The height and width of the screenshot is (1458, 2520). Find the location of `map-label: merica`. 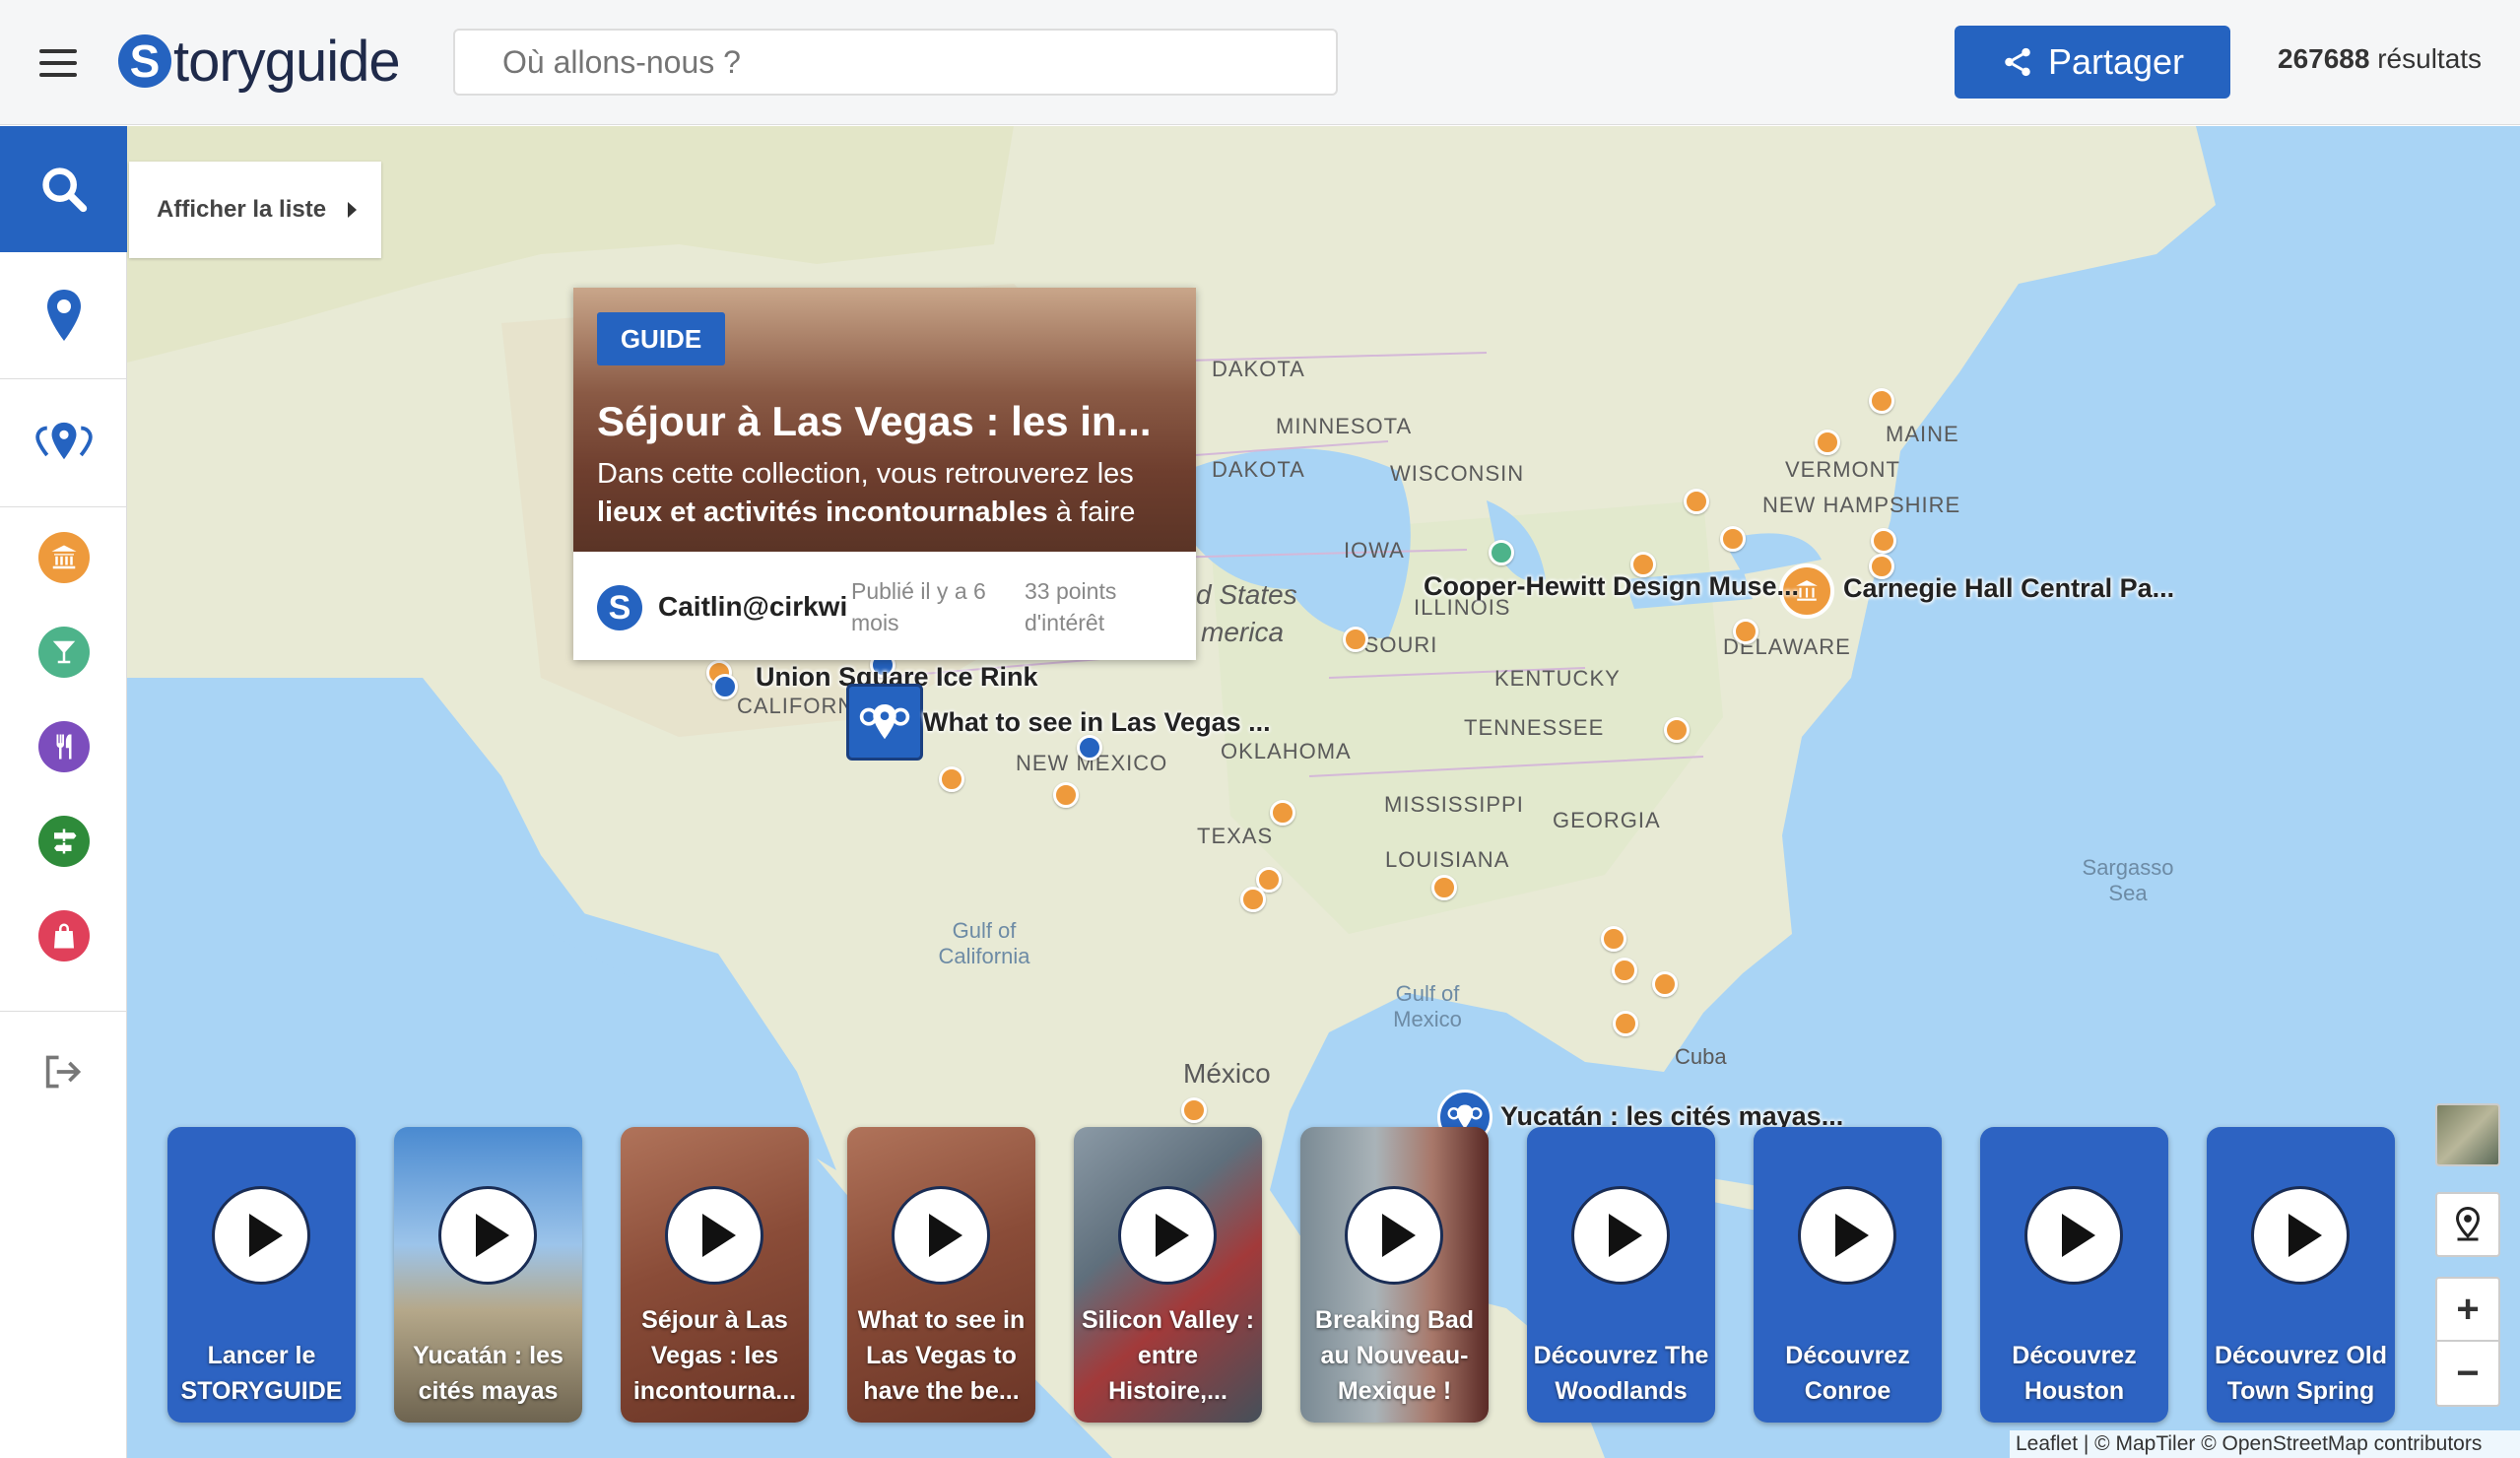

map-label: merica is located at coordinates (1243, 632).